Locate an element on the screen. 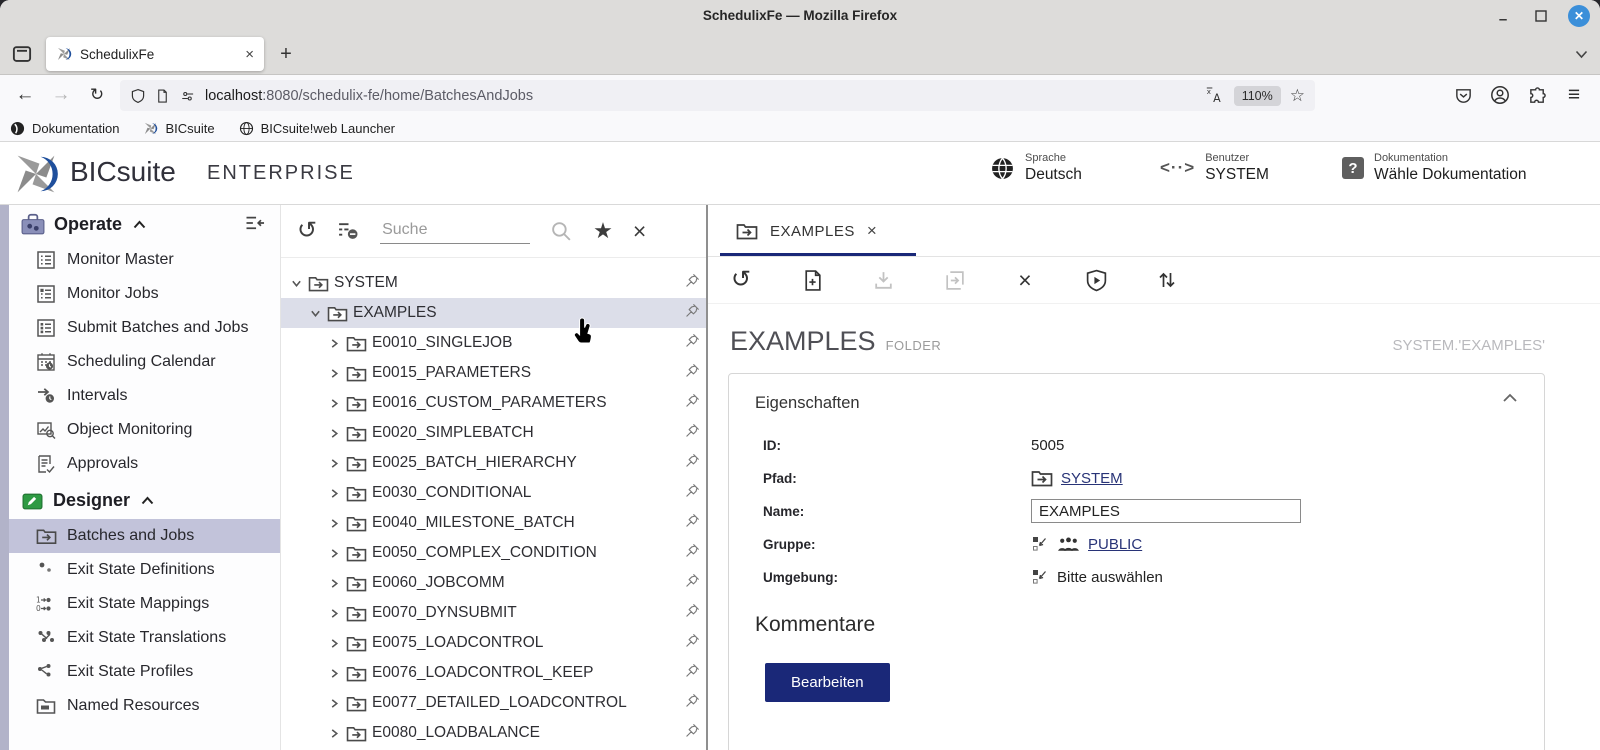 Image resolution: width=1600 pixels, height=750 pixels. tree-clear-icon: × is located at coordinates (639, 231).